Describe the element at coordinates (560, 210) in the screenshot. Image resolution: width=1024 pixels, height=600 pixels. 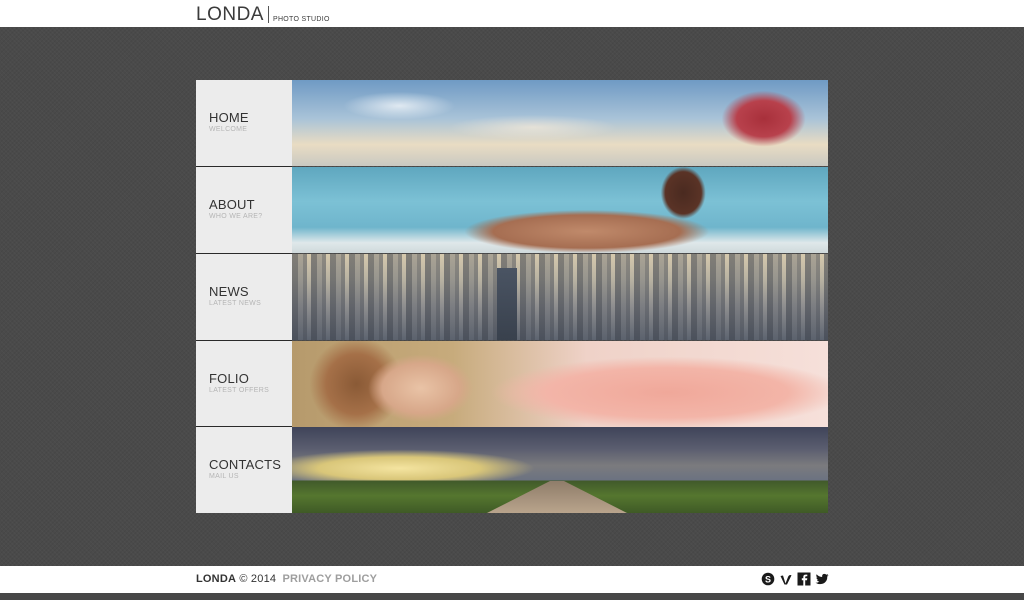
I see `menu-photo-pool` at that location.